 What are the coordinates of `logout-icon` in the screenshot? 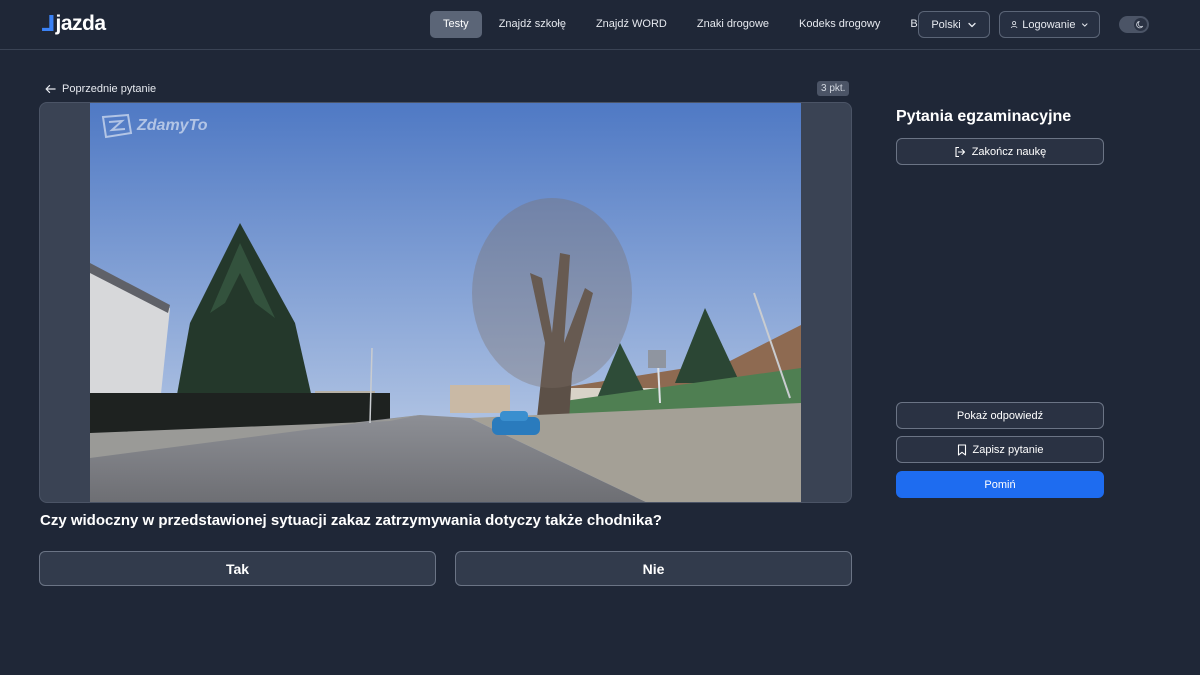 It's located at (960, 151).